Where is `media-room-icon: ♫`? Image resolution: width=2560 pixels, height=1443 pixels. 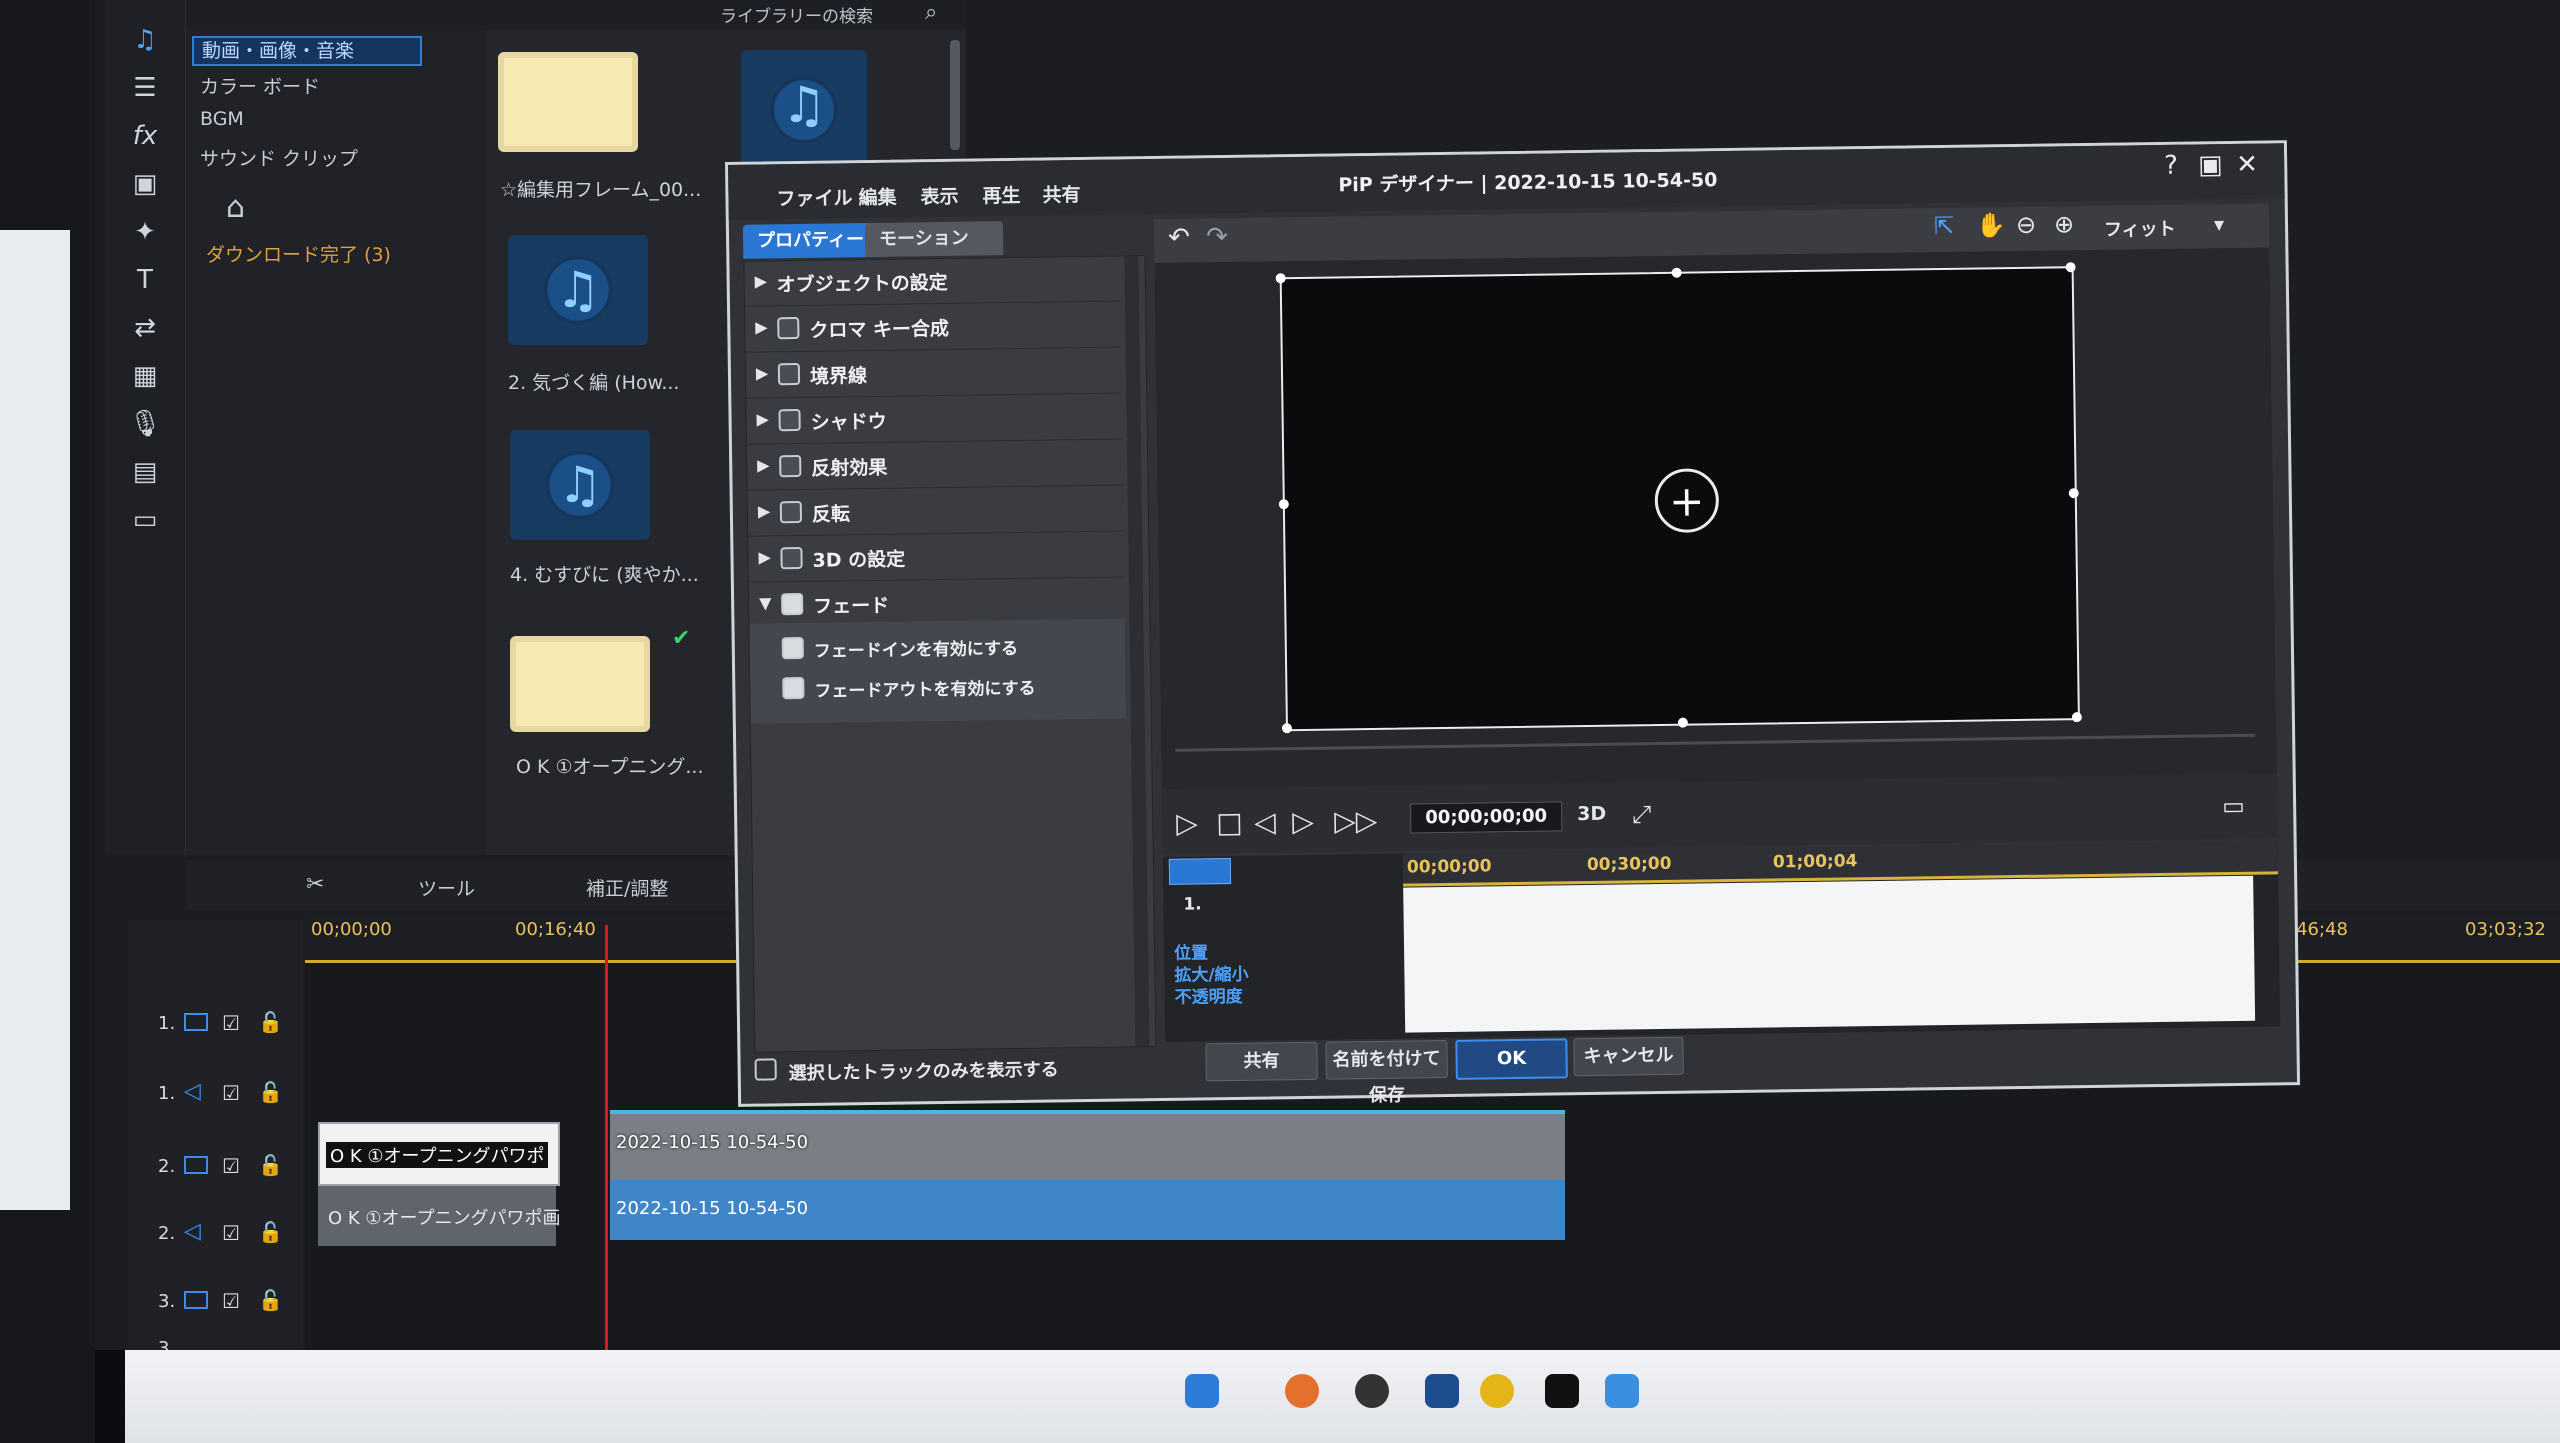 media-room-icon: ♫ is located at coordinates (145, 40).